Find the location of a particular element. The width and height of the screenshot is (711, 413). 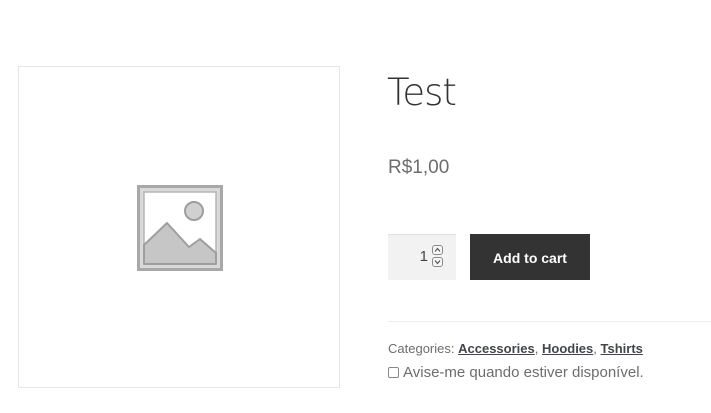

category-link-accessories: Accessories is located at coordinates (496, 348).